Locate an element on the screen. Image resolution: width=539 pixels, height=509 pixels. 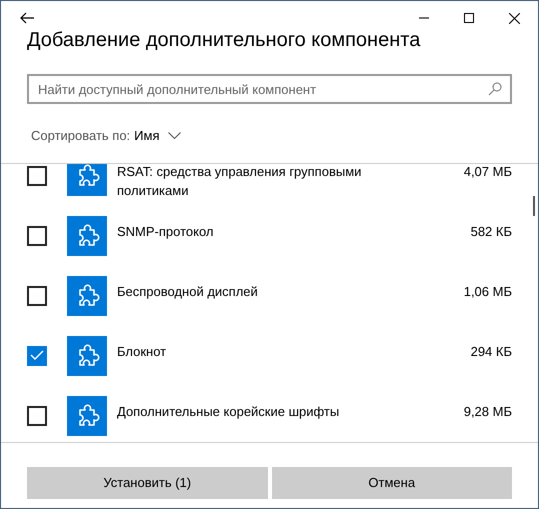
minimize-icon is located at coordinates (424, 18).